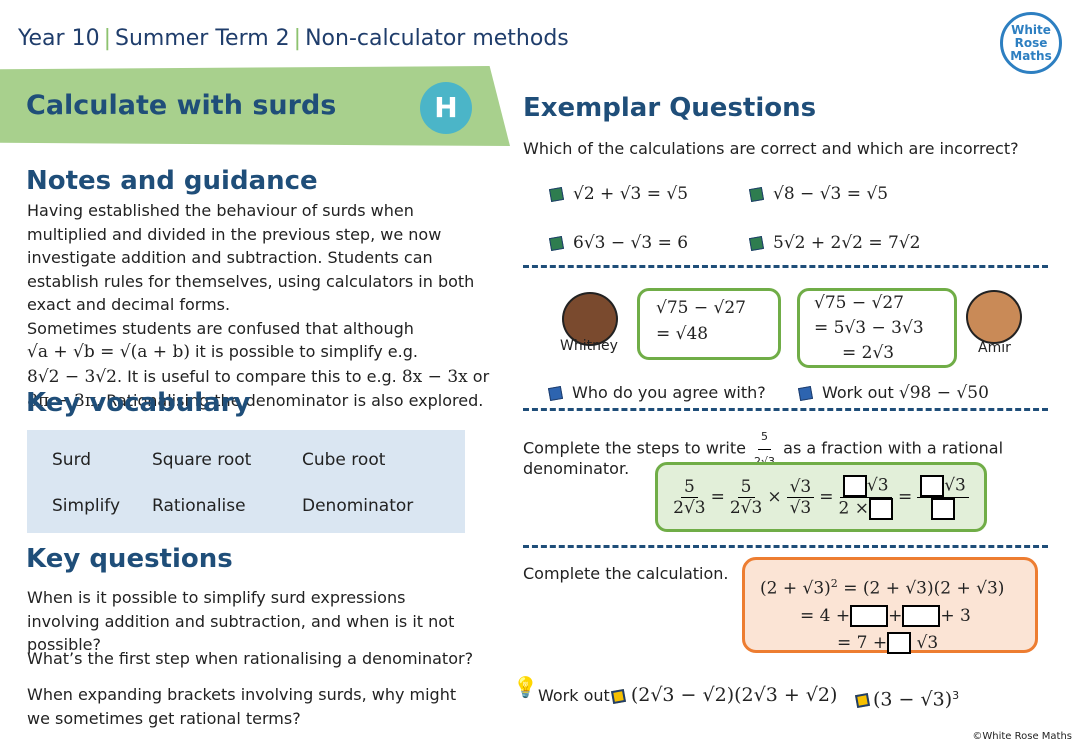 This screenshot has width=1084, height=750. What do you see at coordinates (59, 38) in the screenshot?
I see `year: Year 10` at bounding box center [59, 38].